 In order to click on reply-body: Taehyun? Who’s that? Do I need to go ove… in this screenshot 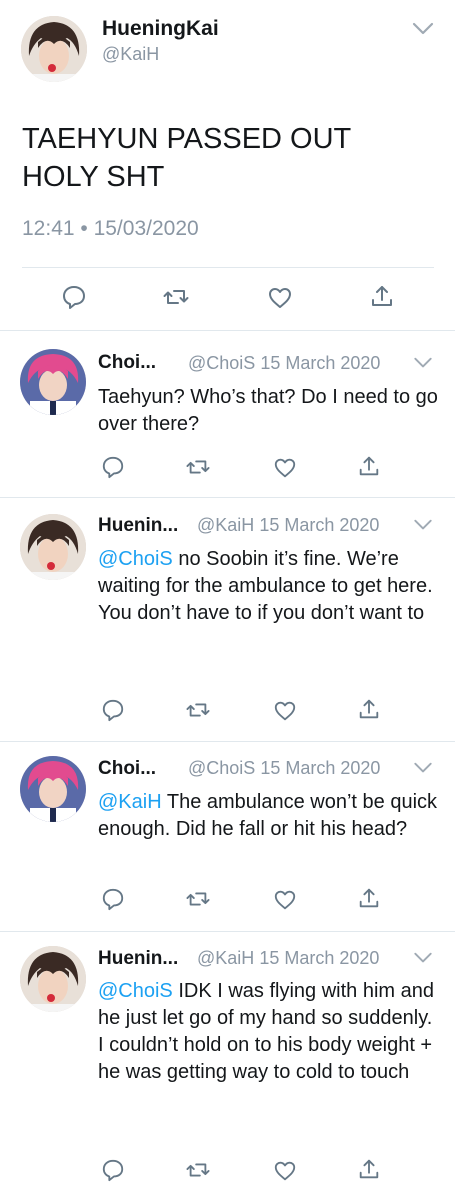, I will do `click(268, 410)`.